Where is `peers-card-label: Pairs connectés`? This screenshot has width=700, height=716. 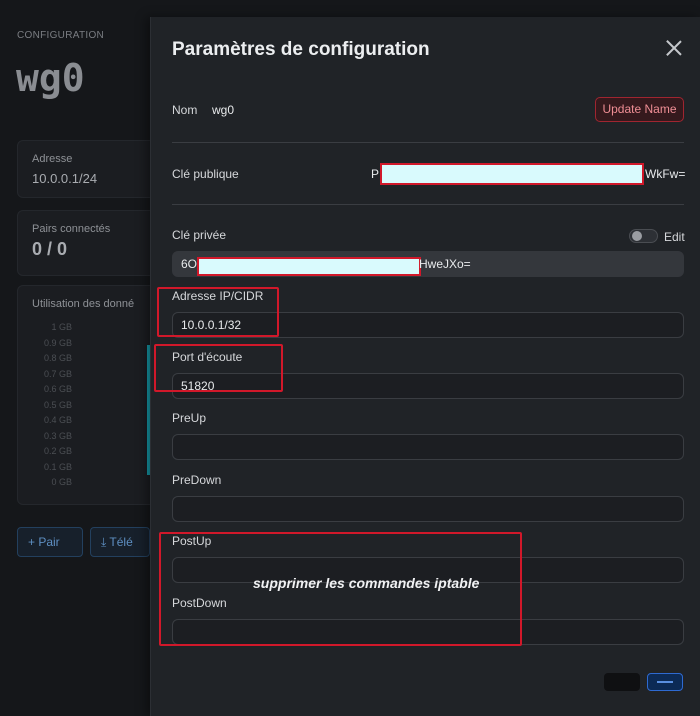 peers-card-label: Pairs connectés is located at coordinates (71, 229).